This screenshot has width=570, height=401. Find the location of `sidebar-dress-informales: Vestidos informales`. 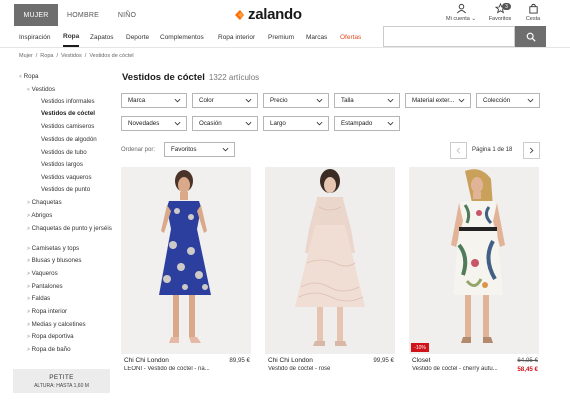

sidebar-dress-informales: Vestidos informales is located at coordinates (68, 101).